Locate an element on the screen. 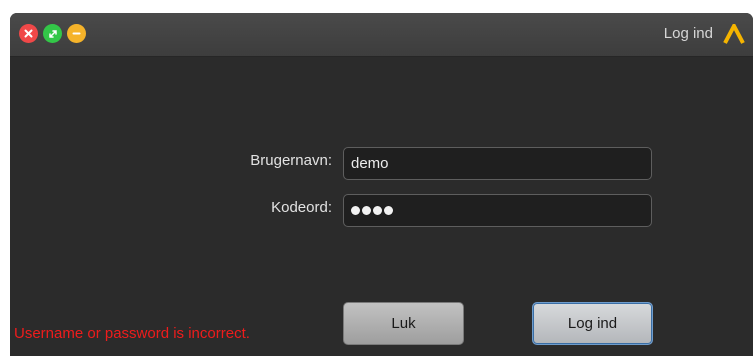 Image resolution: width=753 pixels, height=356 pixels. window-minimize-button is located at coordinates (76, 33).